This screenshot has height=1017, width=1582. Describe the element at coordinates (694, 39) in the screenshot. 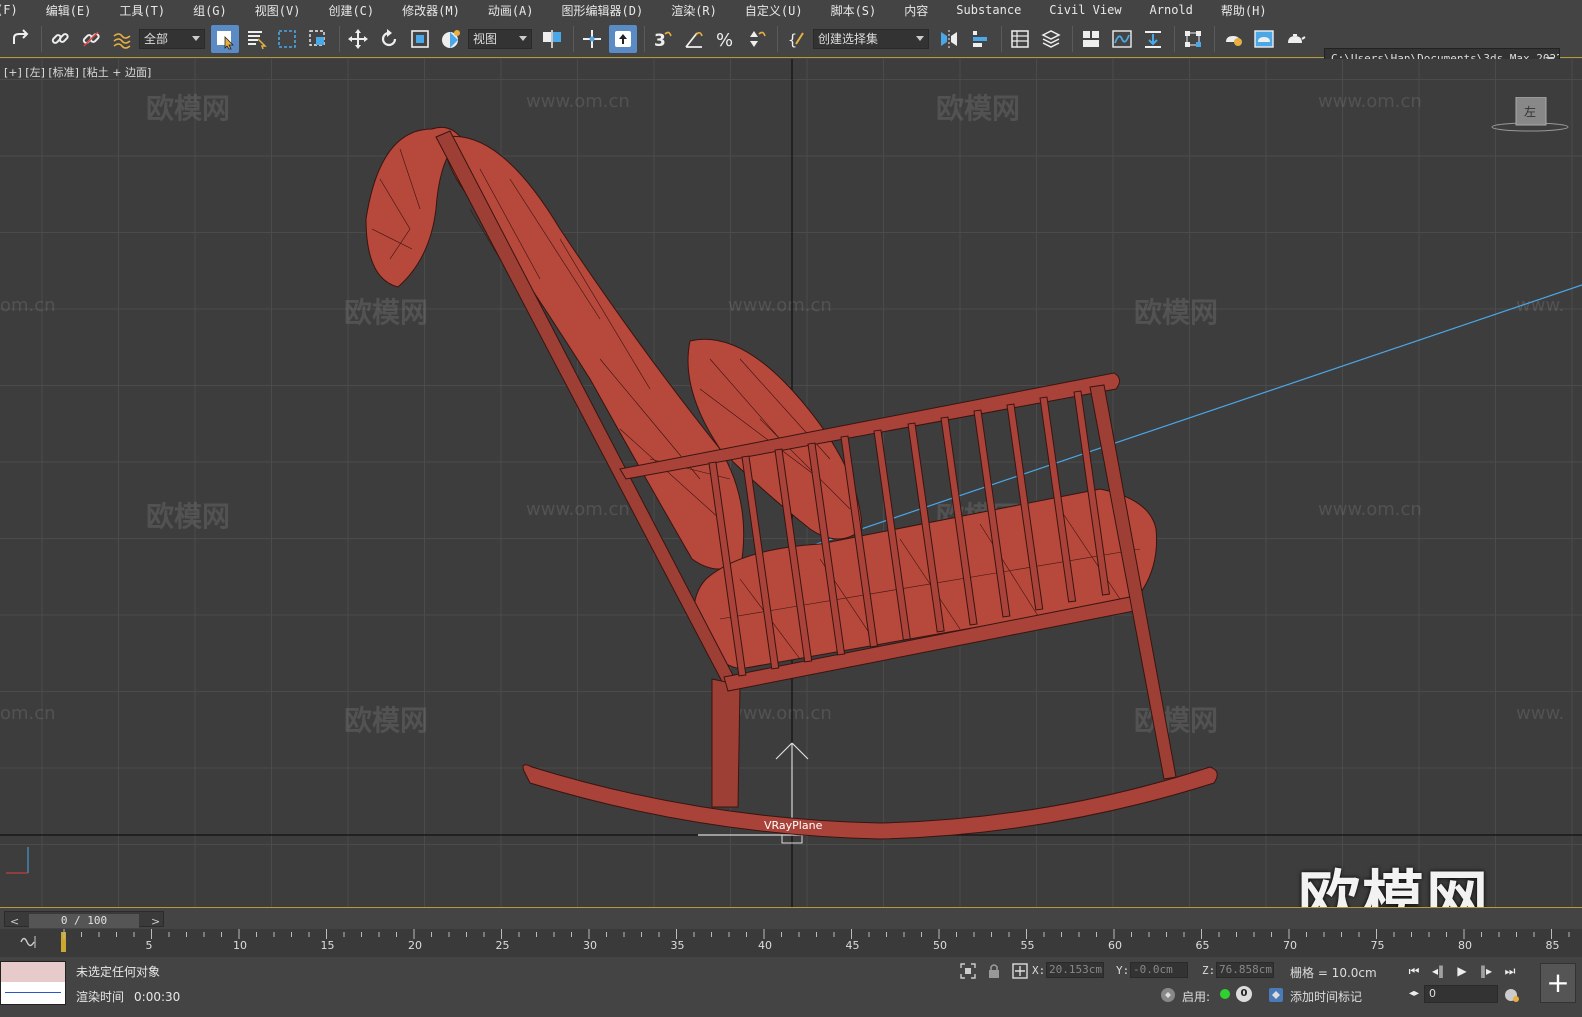

I see `angle-snap-button` at that location.